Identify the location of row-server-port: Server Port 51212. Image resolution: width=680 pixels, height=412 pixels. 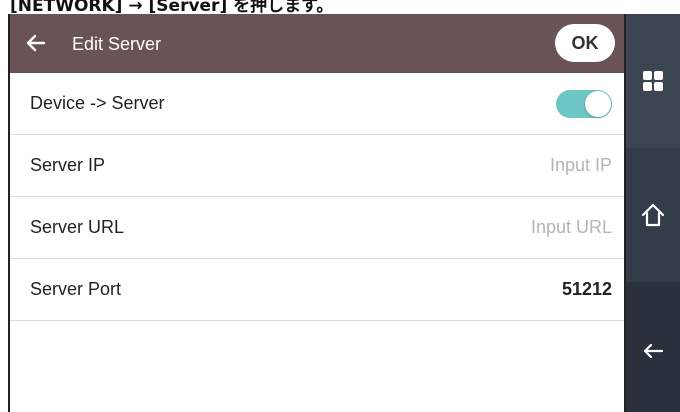
(317, 290).